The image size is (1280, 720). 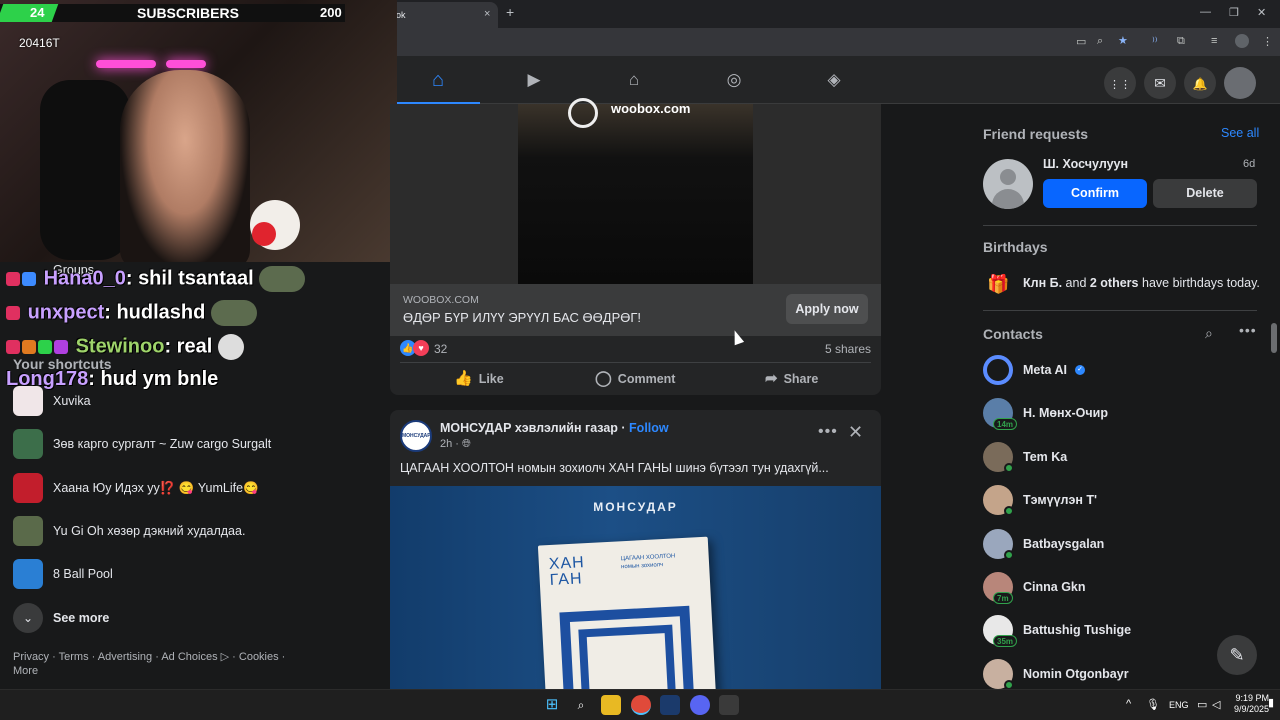 What do you see at coordinates (641, 705) in the screenshot?
I see `chrome-icon` at bounding box center [641, 705].